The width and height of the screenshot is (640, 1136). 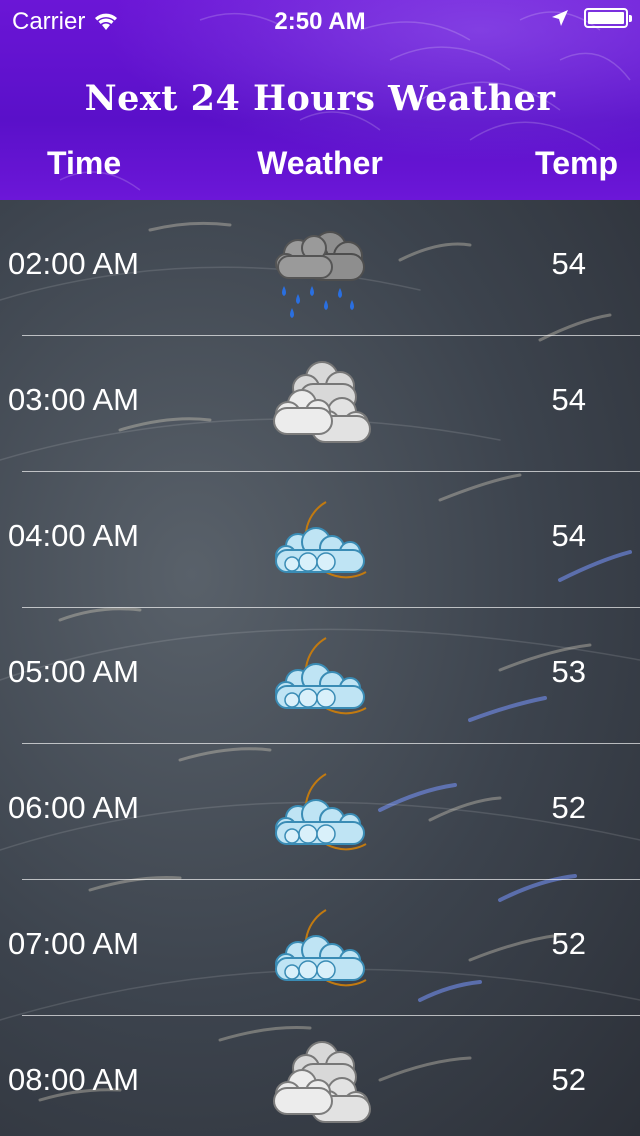 I want to click on hour-time: 04:00 AM, so click(x=73, y=535).